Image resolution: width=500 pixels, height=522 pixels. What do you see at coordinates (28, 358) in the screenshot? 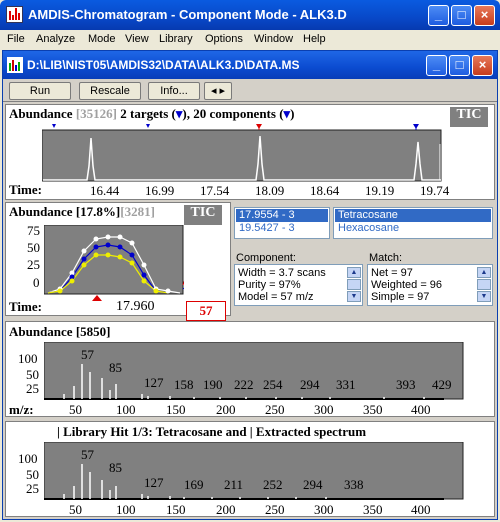
I see `spectrum-y-tick: 100` at bounding box center [28, 358].